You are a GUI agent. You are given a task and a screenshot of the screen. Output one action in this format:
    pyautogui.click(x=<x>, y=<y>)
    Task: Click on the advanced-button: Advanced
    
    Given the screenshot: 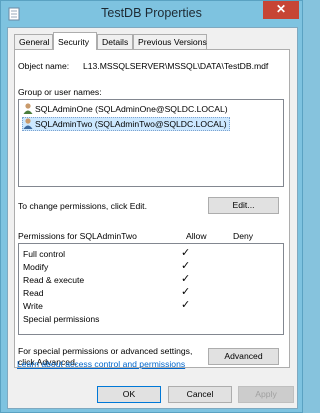 What is the action you would take?
    pyautogui.click(x=243, y=356)
    